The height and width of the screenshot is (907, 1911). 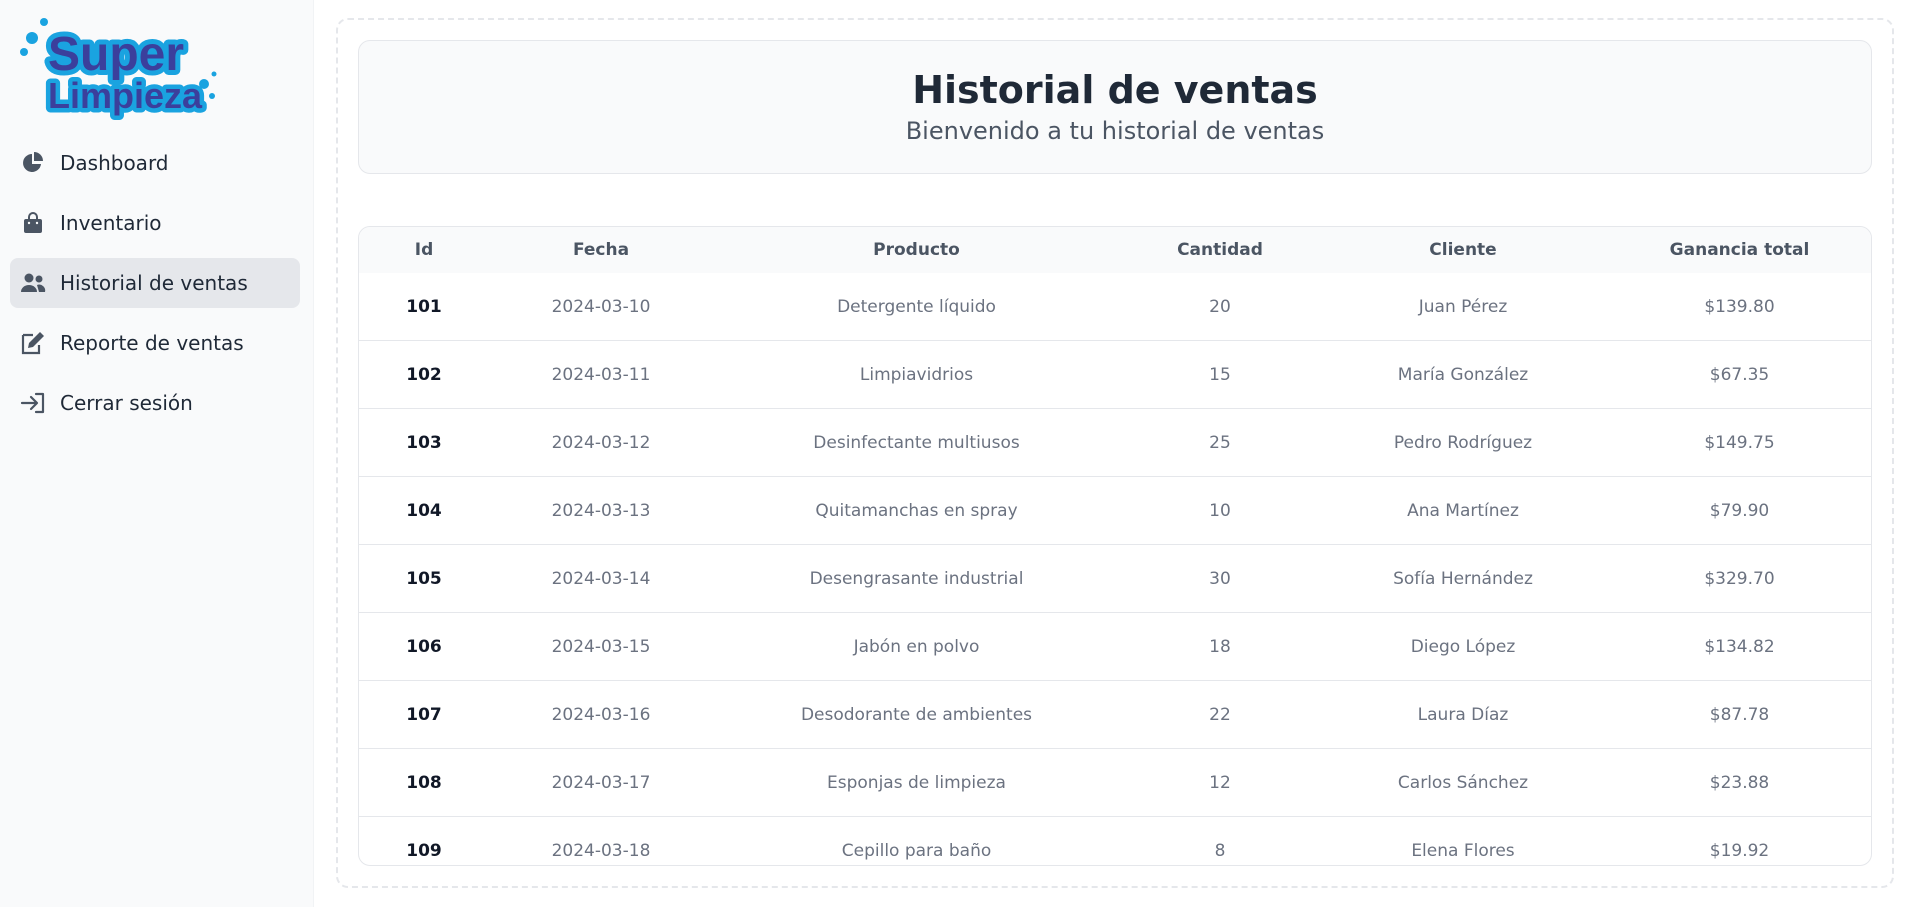 What do you see at coordinates (916, 306) in the screenshot?
I see `cell-producto: Detergente líquido` at bounding box center [916, 306].